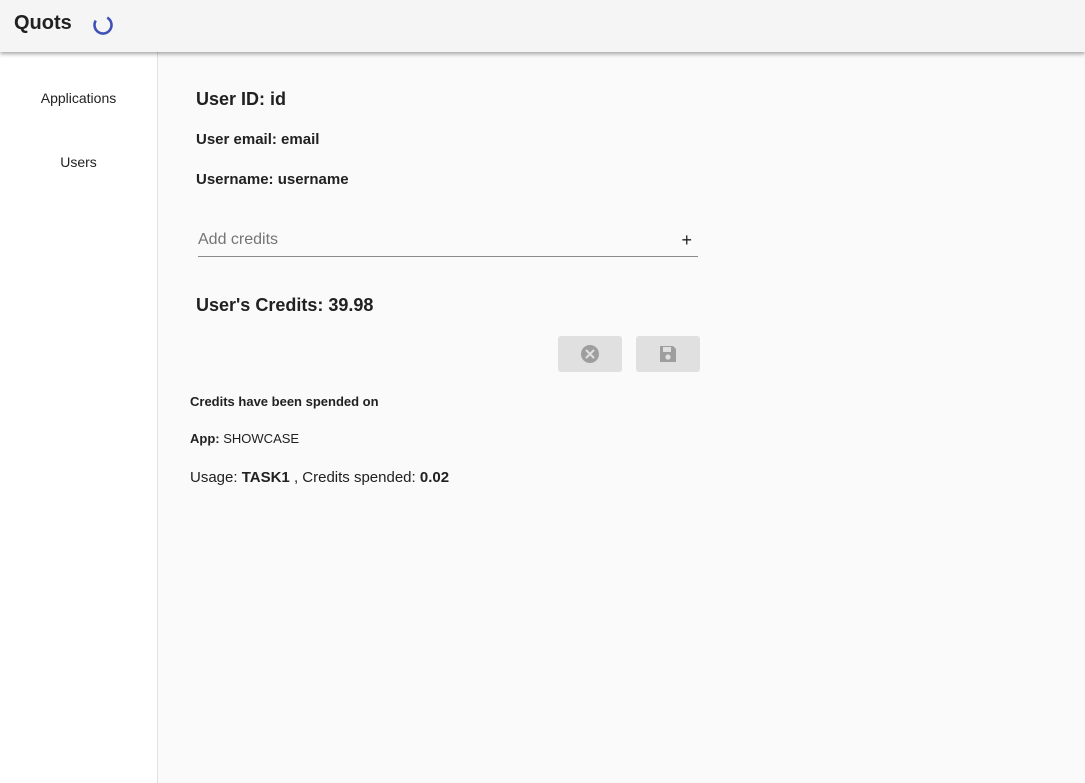 The height and width of the screenshot is (783, 1085). I want to click on user-credits-heading: User's Credits: 39.98, so click(285, 305).